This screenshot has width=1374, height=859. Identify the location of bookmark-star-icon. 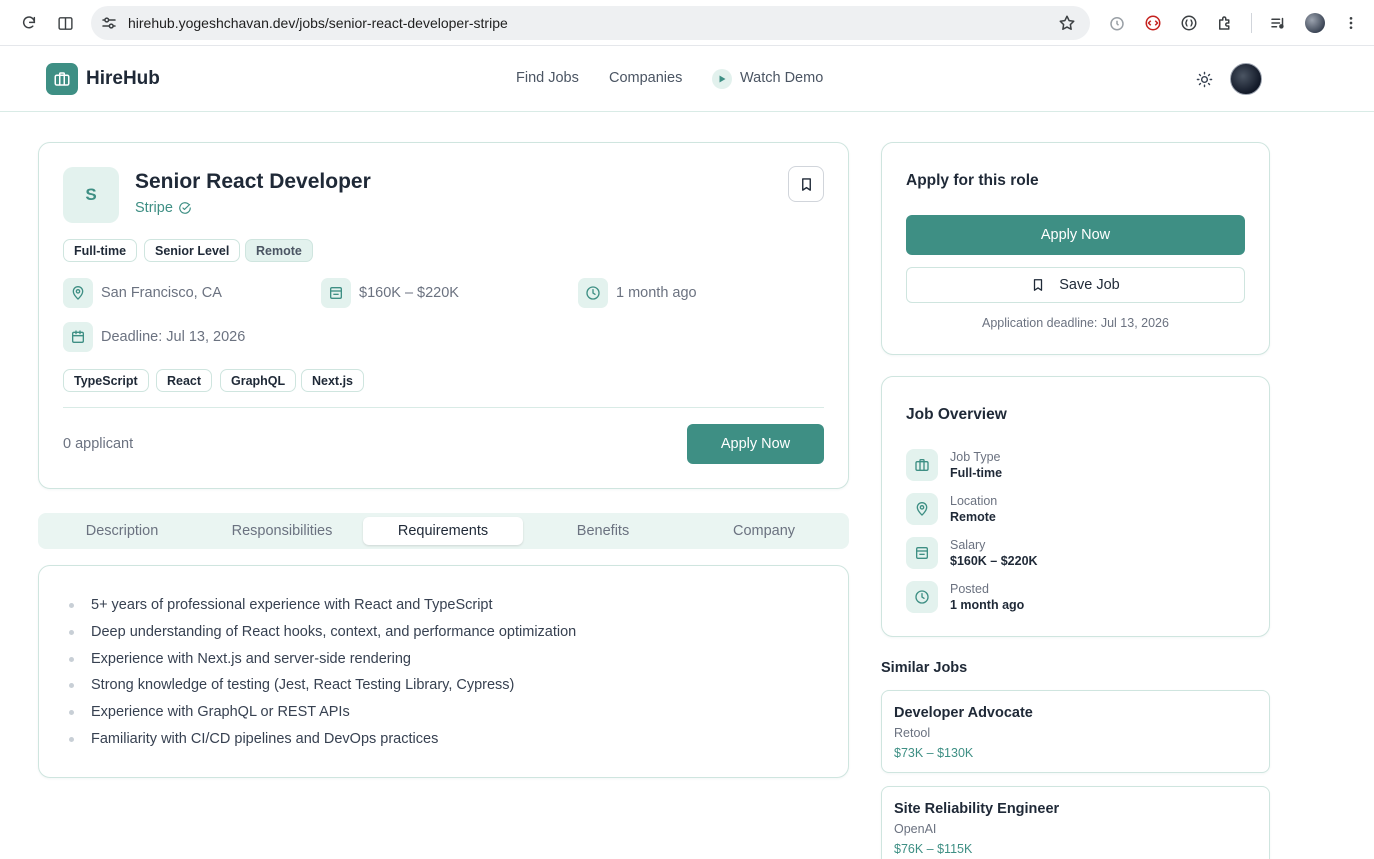
(1067, 23).